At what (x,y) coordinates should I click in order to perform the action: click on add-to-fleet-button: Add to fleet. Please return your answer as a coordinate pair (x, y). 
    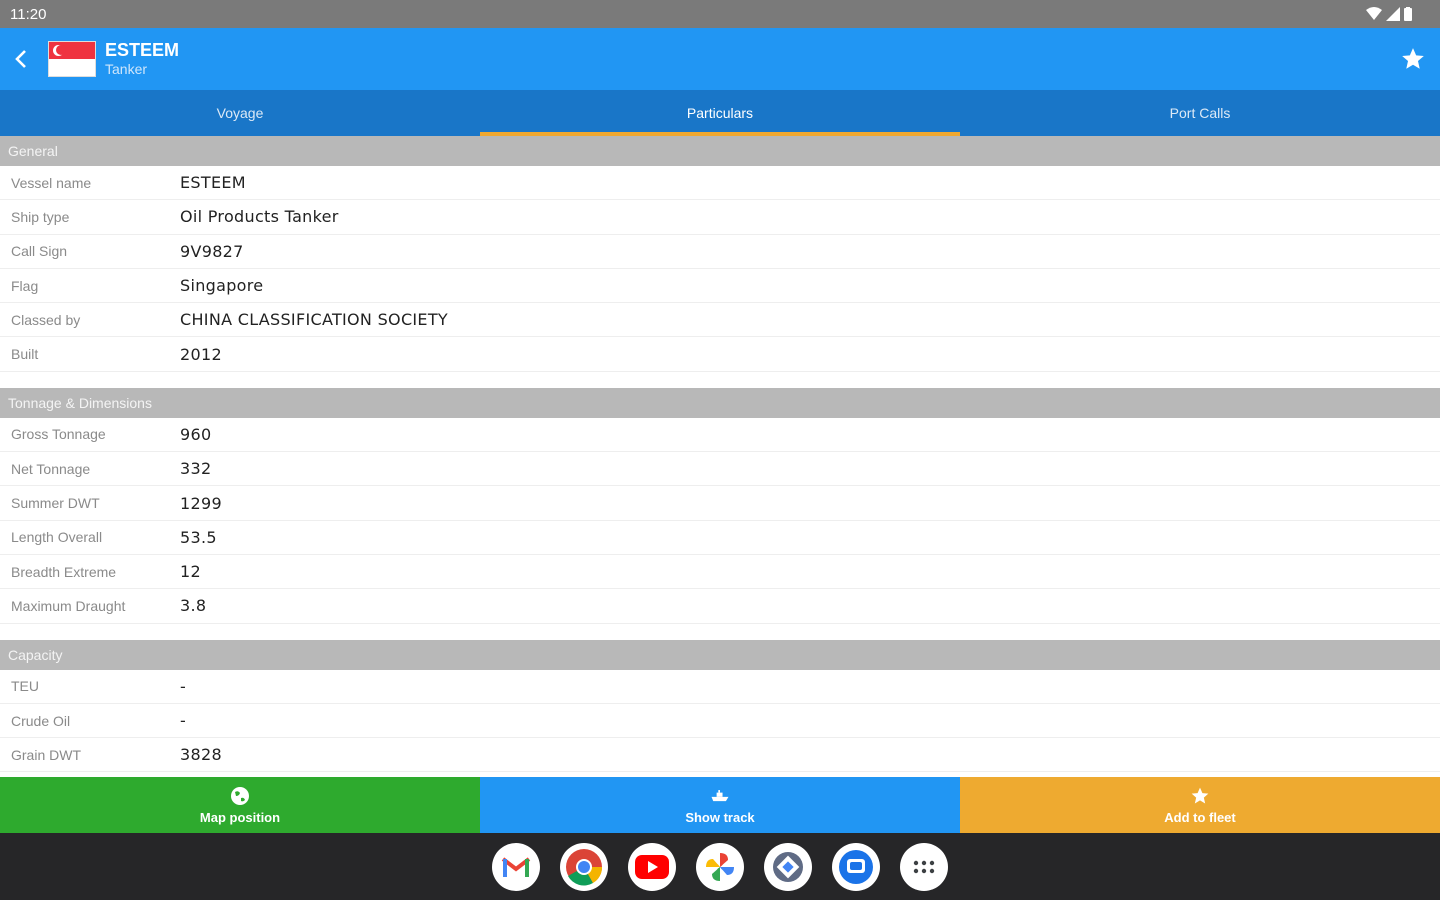
    Looking at the image, I should click on (1200, 805).